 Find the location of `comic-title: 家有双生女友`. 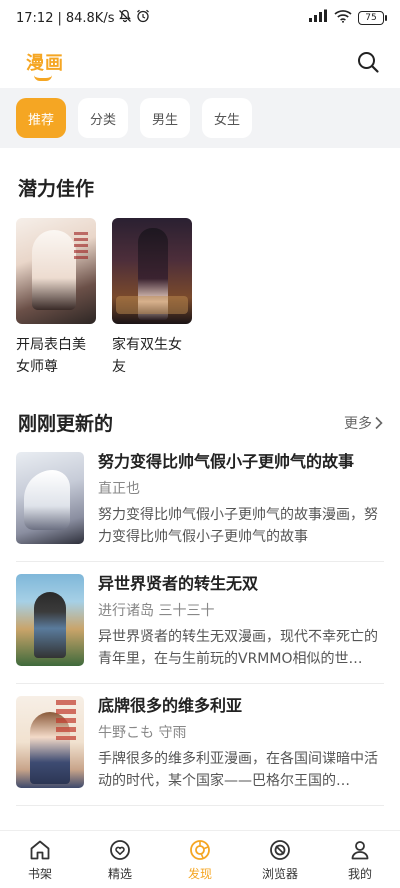

comic-title: 家有双生女友 is located at coordinates (152, 356).